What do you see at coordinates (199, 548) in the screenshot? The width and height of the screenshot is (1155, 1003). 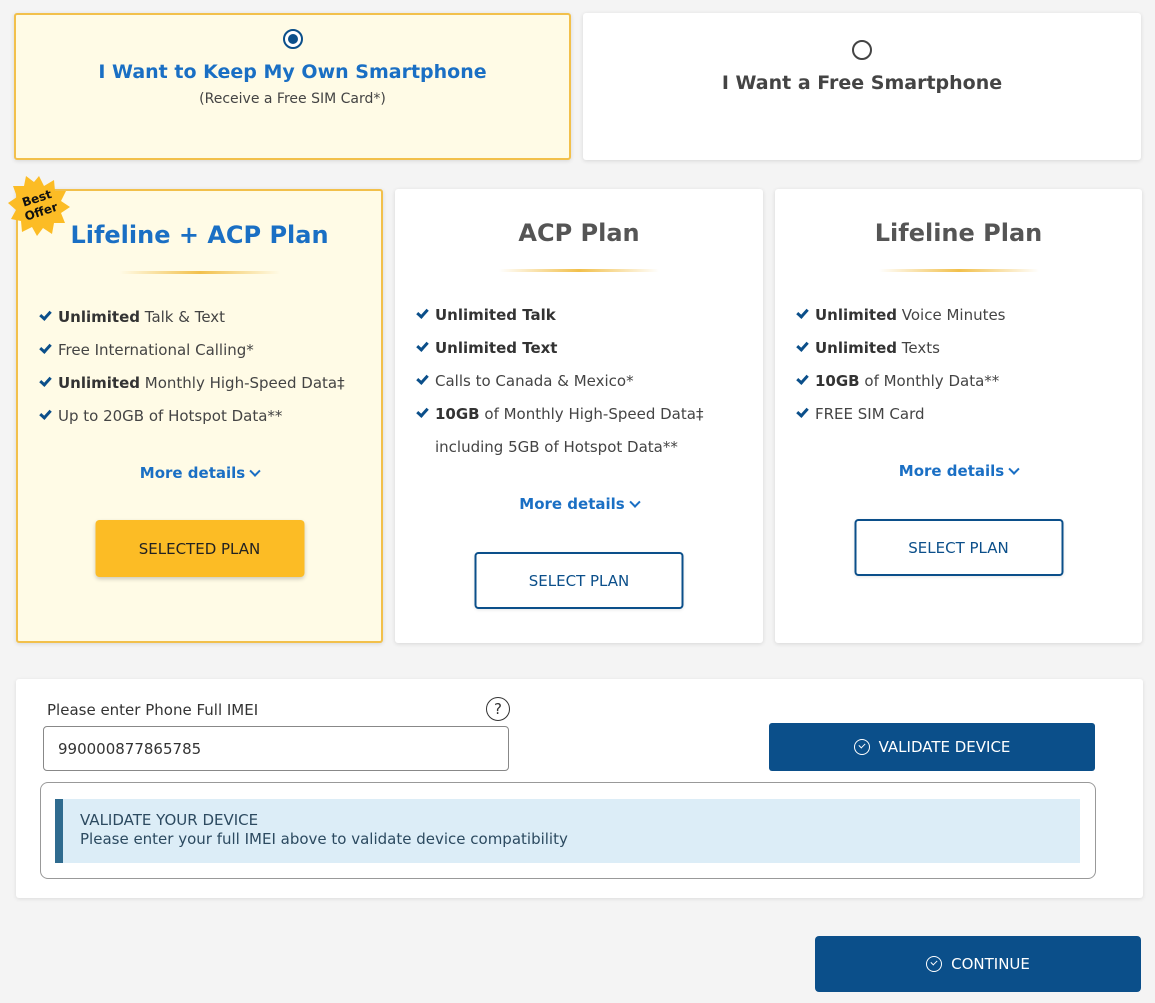 I see `selected-plan-button: SELECTED PLAN` at bounding box center [199, 548].